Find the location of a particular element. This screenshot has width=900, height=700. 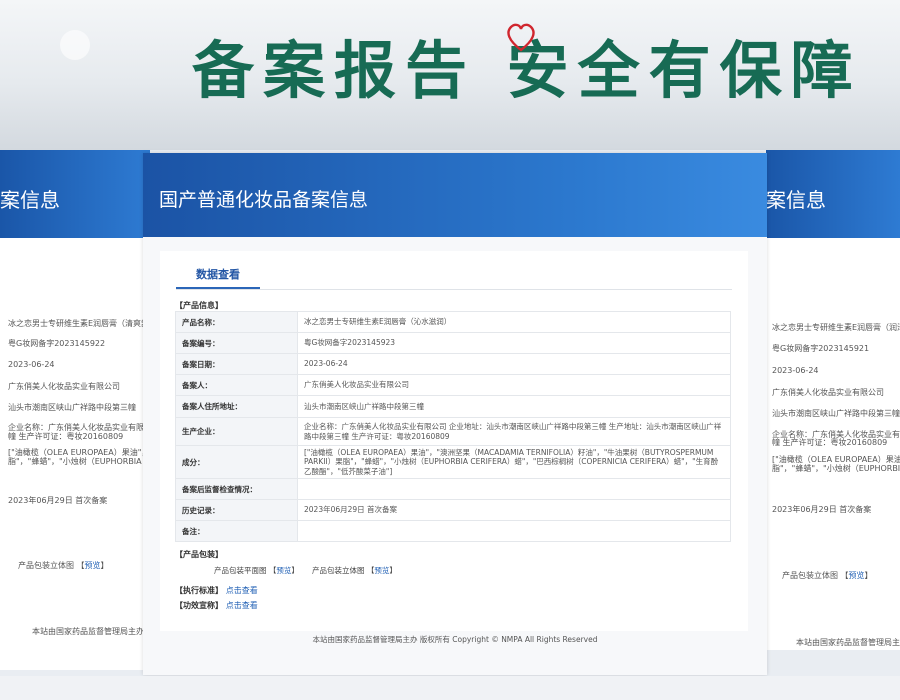

table-row: 备案日期： 2023-06-24 is located at coordinates (453, 364).